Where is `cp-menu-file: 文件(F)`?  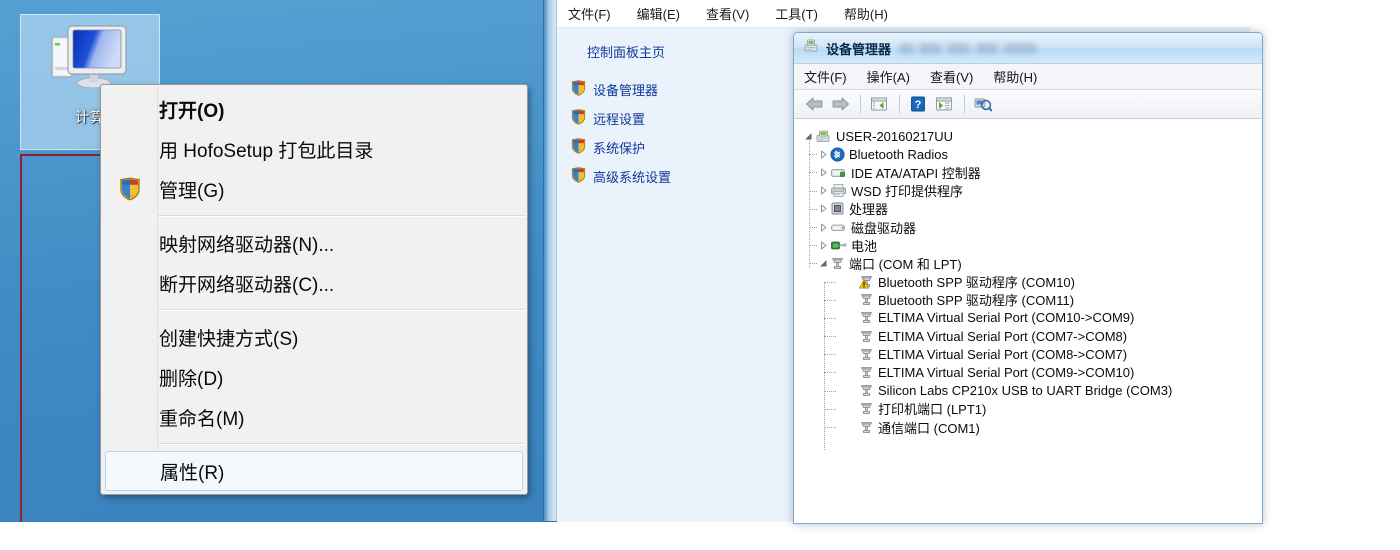
cp-menu-file: 文件(F) is located at coordinates (589, 13).